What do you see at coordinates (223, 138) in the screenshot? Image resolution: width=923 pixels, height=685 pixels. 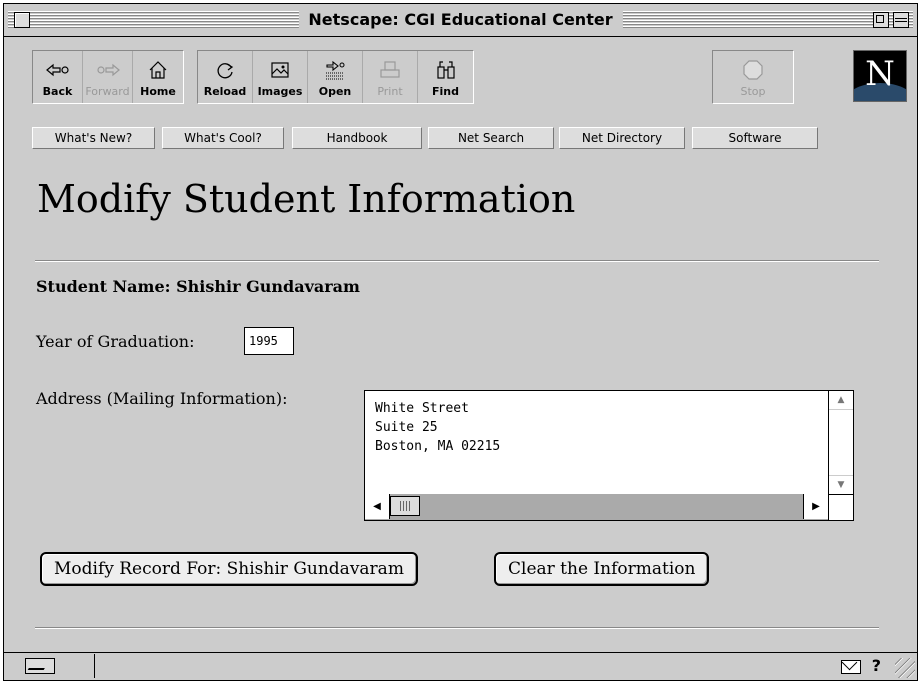 I see `whats-cool-button: What's Cool?` at bounding box center [223, 138].